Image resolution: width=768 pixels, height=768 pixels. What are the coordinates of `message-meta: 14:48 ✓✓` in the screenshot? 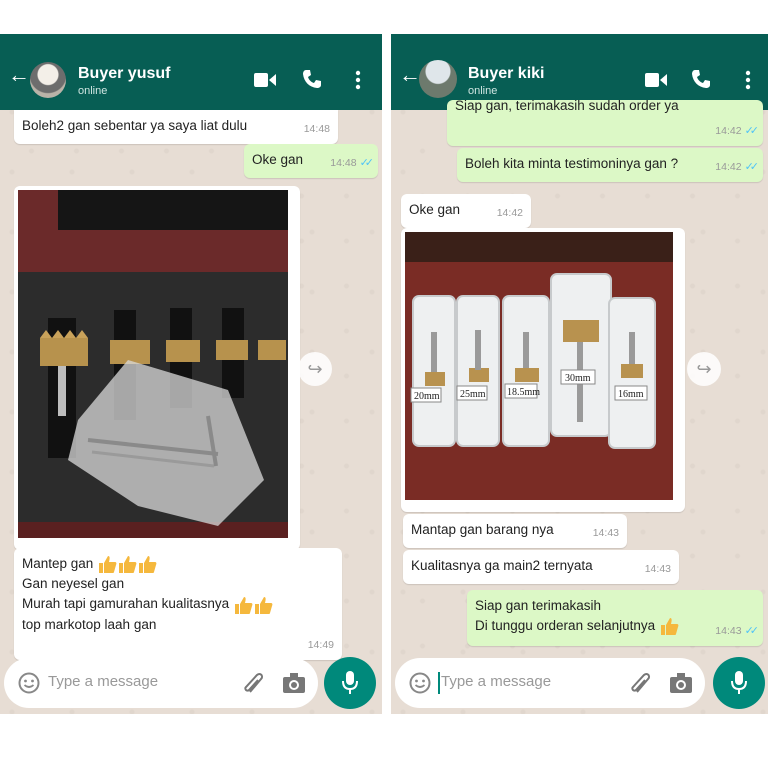 It's located at (352, 163).